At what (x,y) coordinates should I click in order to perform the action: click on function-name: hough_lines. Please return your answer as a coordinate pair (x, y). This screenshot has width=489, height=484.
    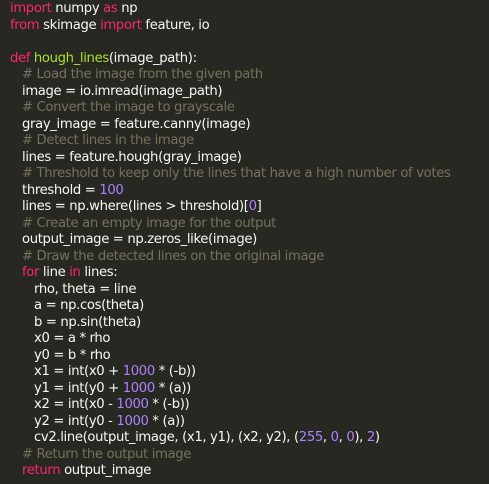
    Looking at the image, I should click on (71, 58).